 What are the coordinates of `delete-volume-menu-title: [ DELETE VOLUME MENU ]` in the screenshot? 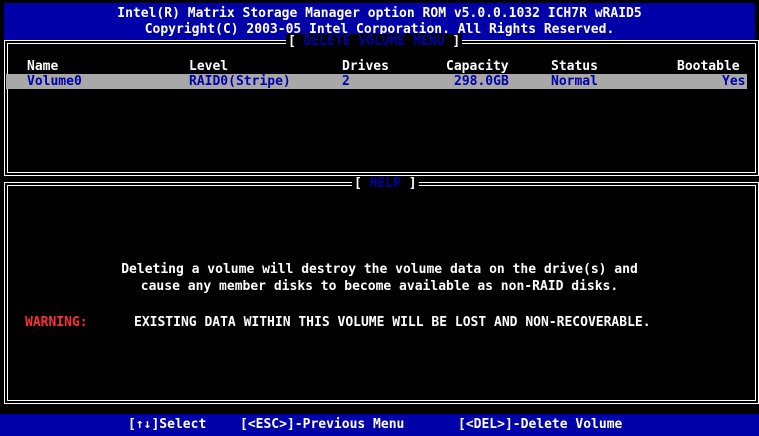 It's located at (374, 41).